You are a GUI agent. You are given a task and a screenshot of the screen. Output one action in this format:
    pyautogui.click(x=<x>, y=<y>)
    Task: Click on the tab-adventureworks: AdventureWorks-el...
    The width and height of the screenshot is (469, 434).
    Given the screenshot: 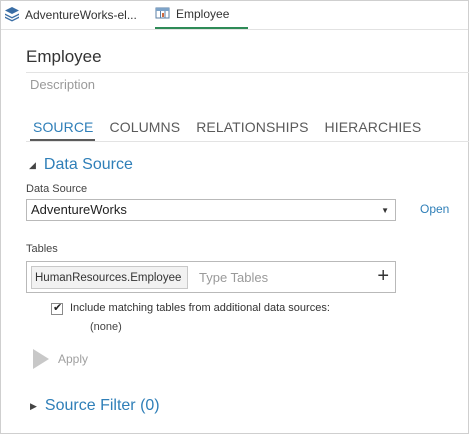 What is the action you would take?
    pyautogui.click(x=70, y=15)
    